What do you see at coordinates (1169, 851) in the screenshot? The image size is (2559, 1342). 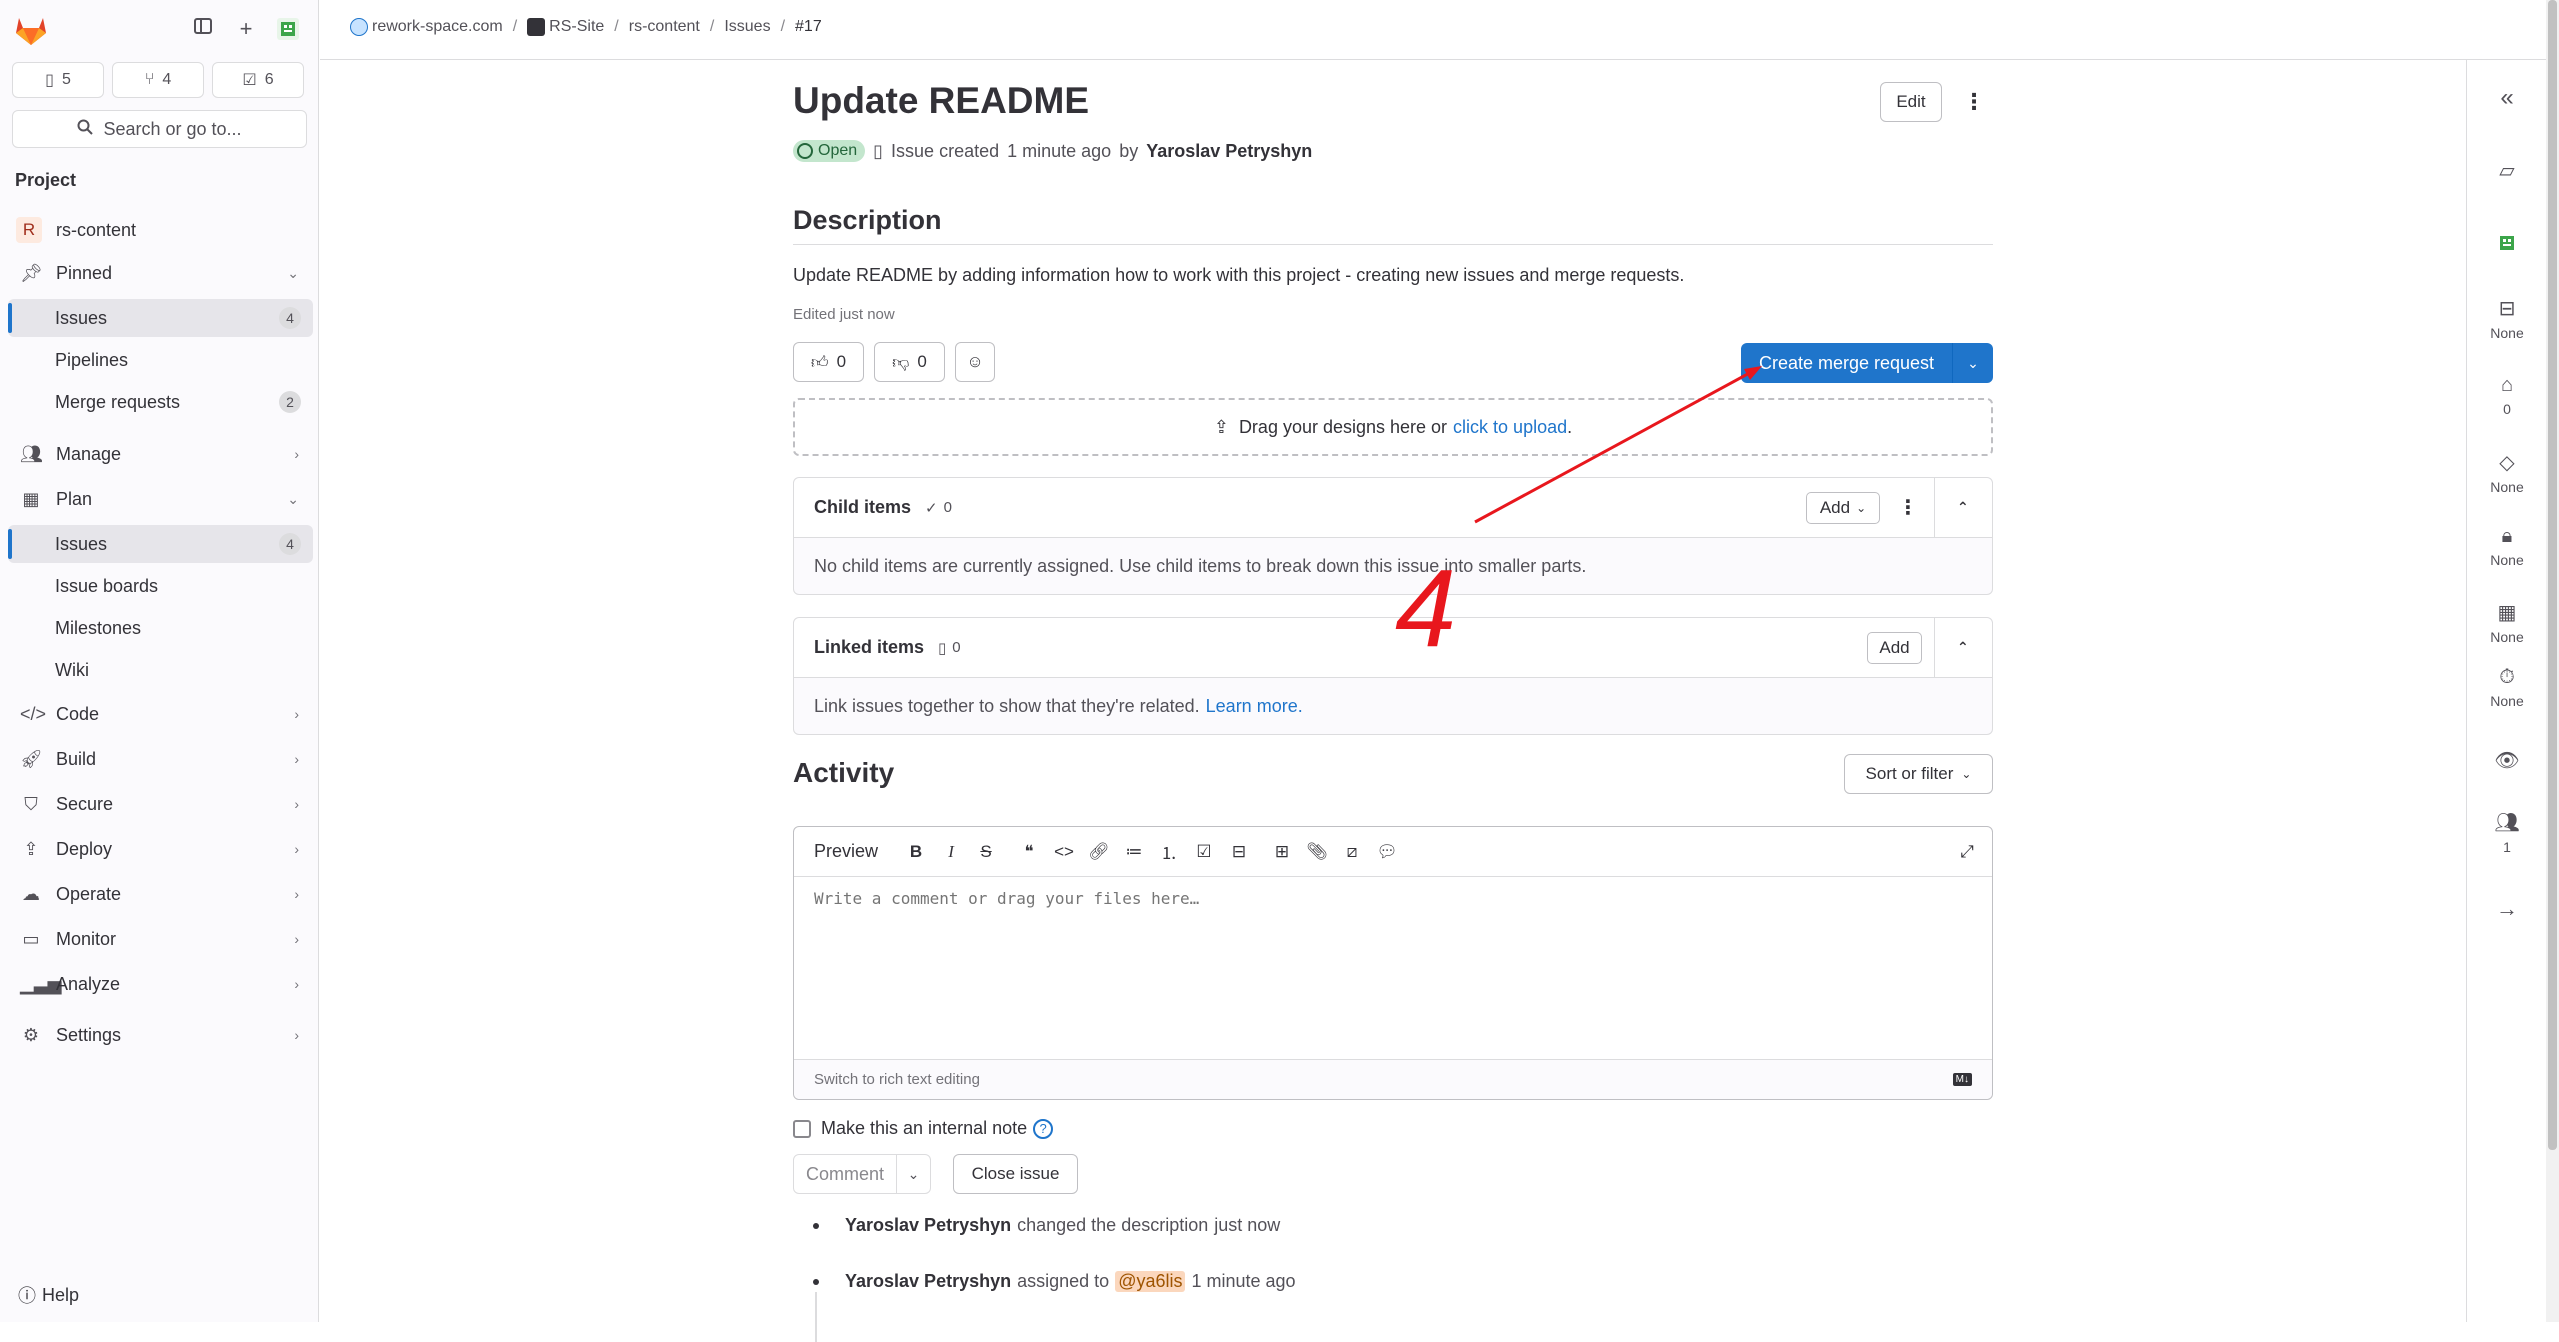 I see `numbered-list-icon: ⒈` at bounding box center [1169, 851].